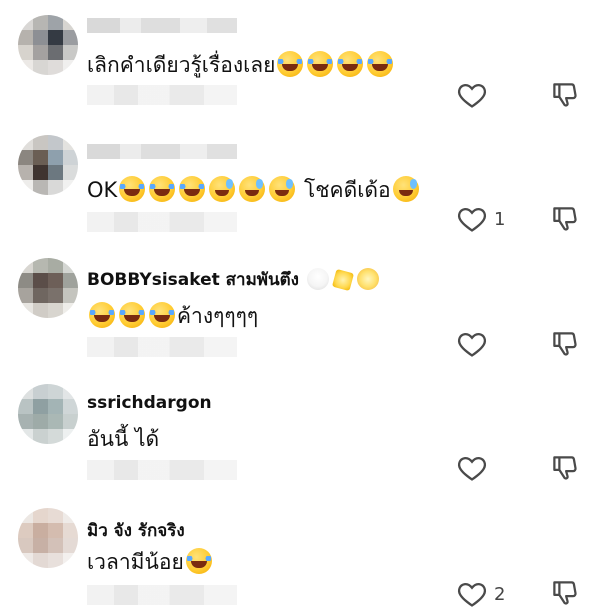 The height and width of the screenshot is (616, 600). Describe the element at coordinates (234, 279) in the screenshot. I see `author-name: BOBBYsisaket สามพันตึง` at that location.